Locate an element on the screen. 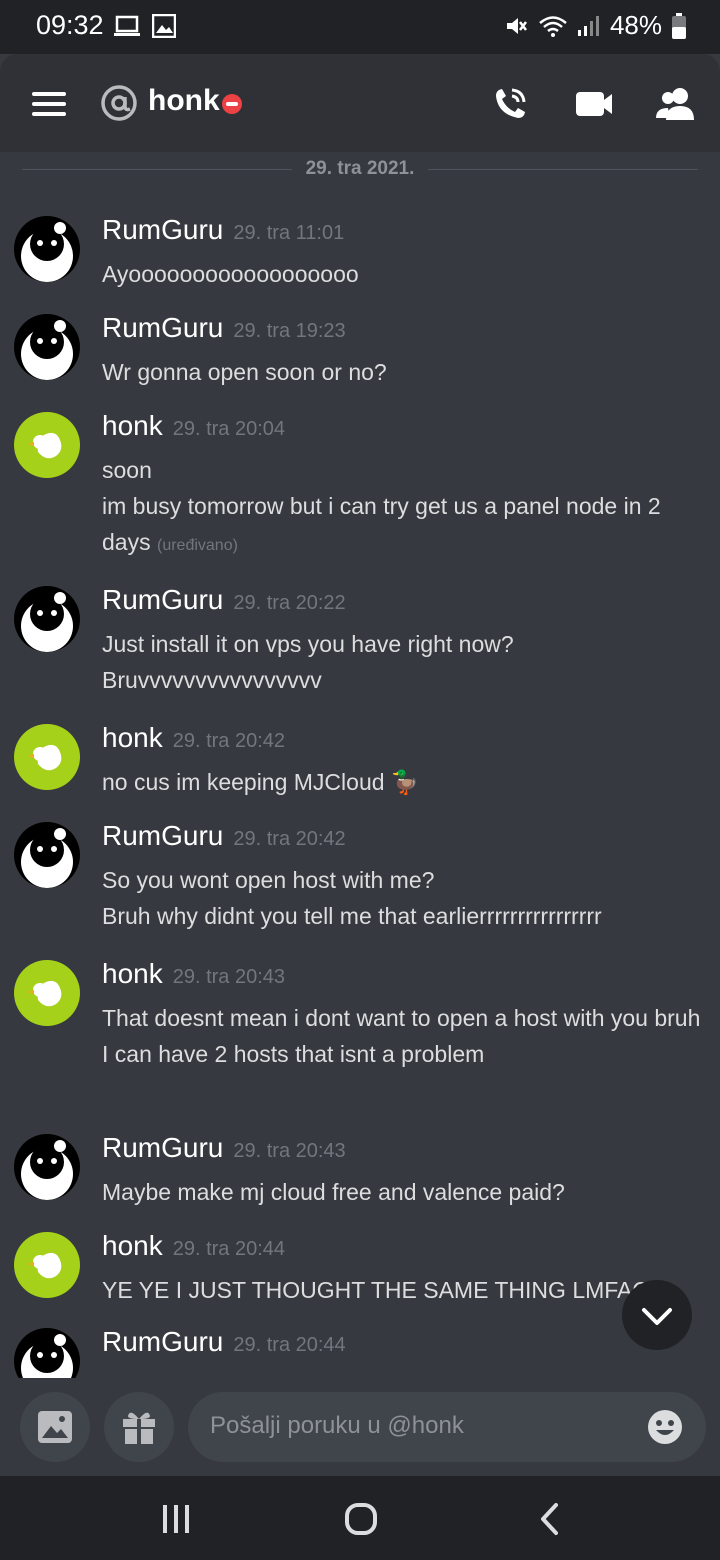  message-timestamp: 29. tra 20:04 is located at coordinates (229, 429).